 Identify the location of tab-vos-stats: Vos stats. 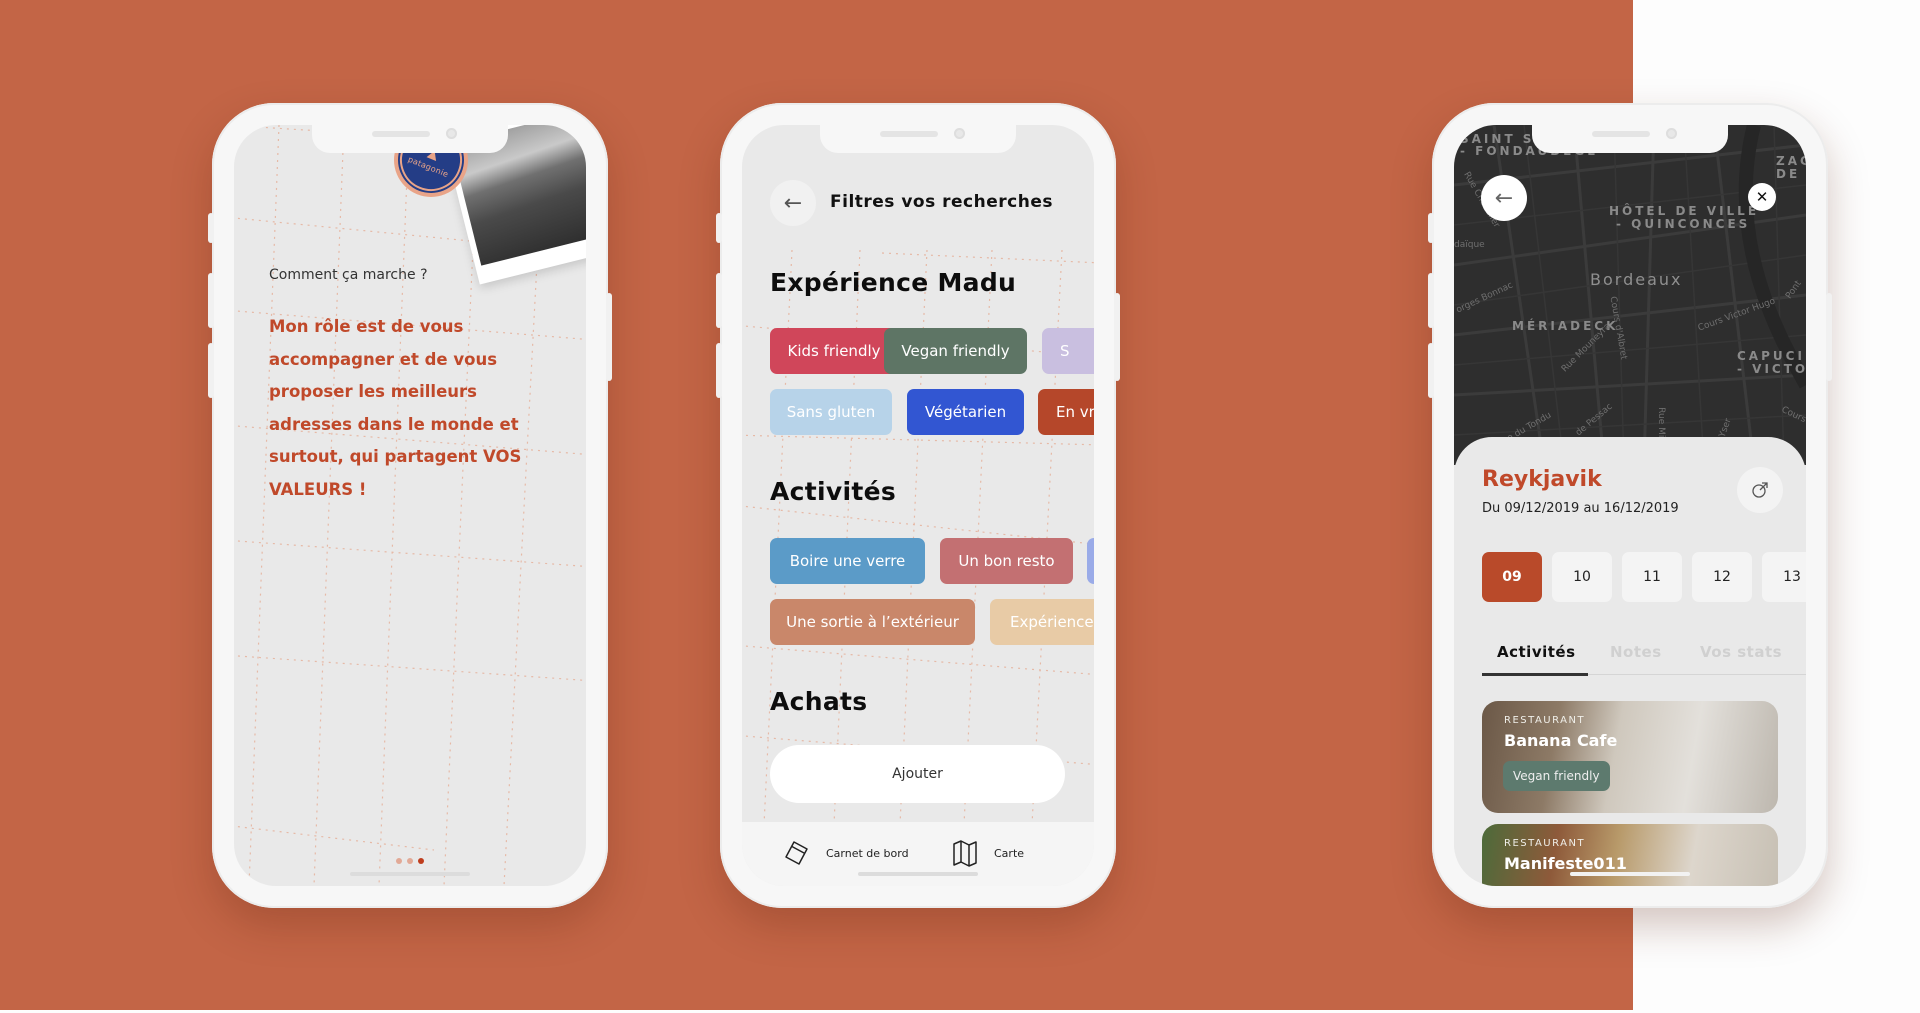
(1741, 652).